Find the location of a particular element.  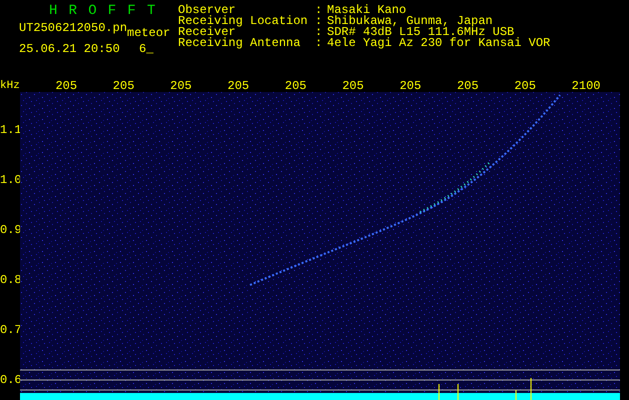

axis-label: 1.1 is located at coordinates (11, 130).